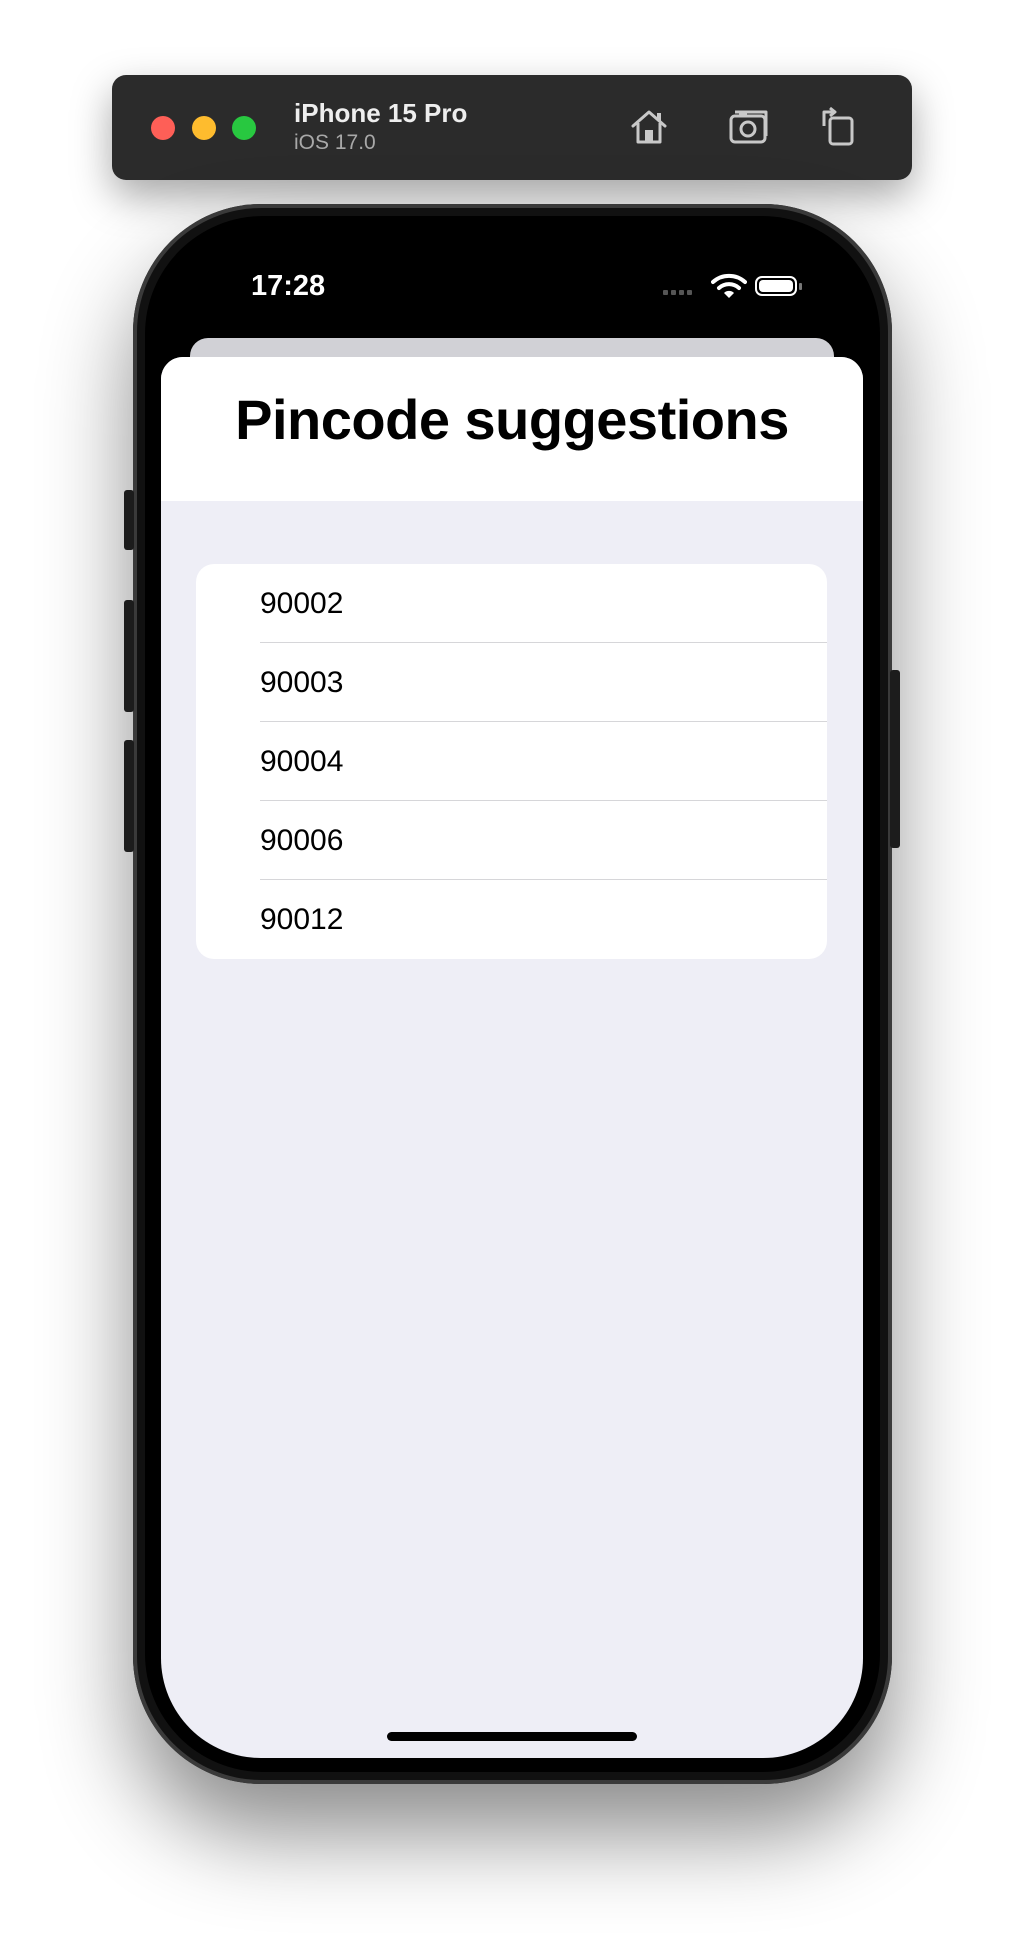 The height and width of the screenshot is (1936, 1024). I want to click on battery-cap, so click(800, 286).